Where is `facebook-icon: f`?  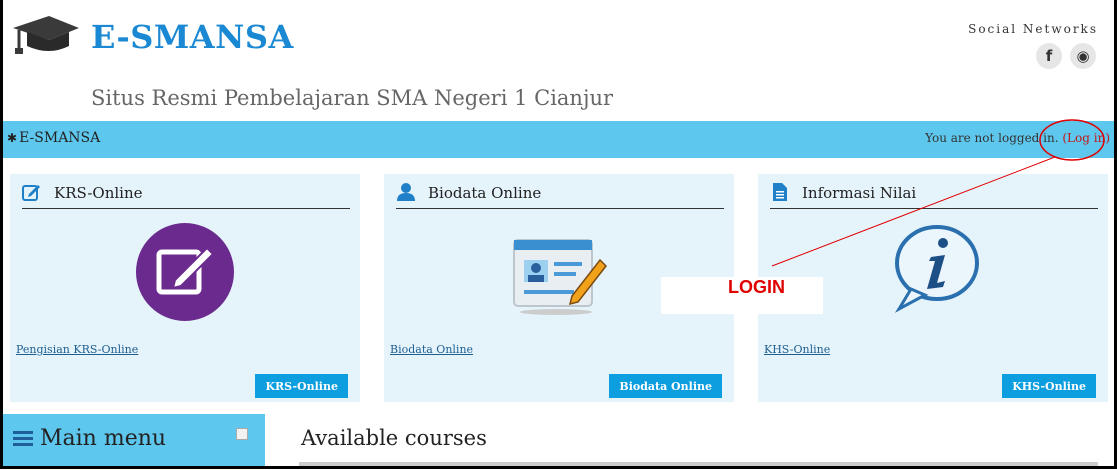
facebook-icon: f is located at coordinates (1049, 56).